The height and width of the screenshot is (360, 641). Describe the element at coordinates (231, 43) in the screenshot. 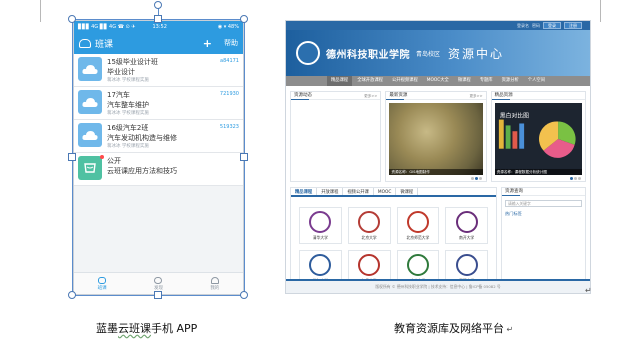

I see `help-button: 帮助` at that location.